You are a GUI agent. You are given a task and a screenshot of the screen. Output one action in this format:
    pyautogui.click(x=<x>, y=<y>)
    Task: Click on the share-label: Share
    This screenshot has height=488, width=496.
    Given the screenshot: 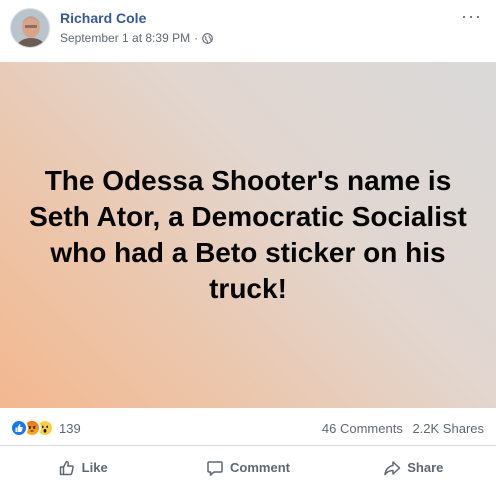 What is the action you would take?
    pyautogui.click(x=425, y=467)
    